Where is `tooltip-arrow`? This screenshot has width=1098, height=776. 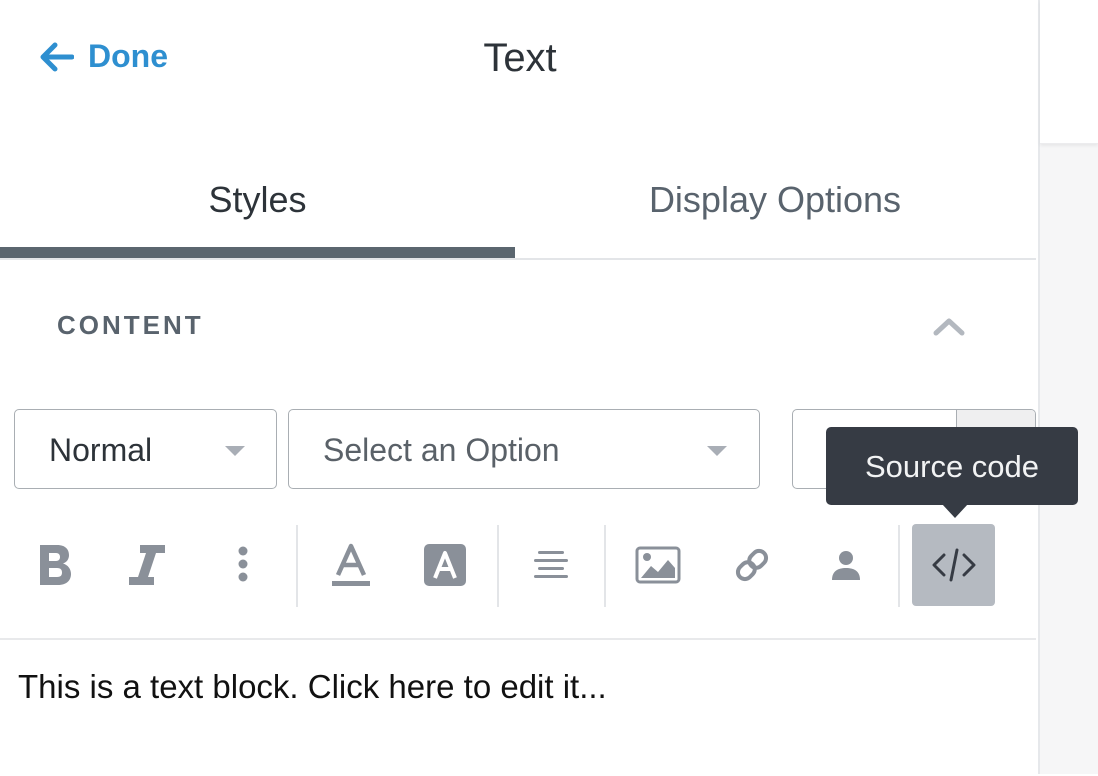 tooltip-arrow is located at coordinates (955, 511).